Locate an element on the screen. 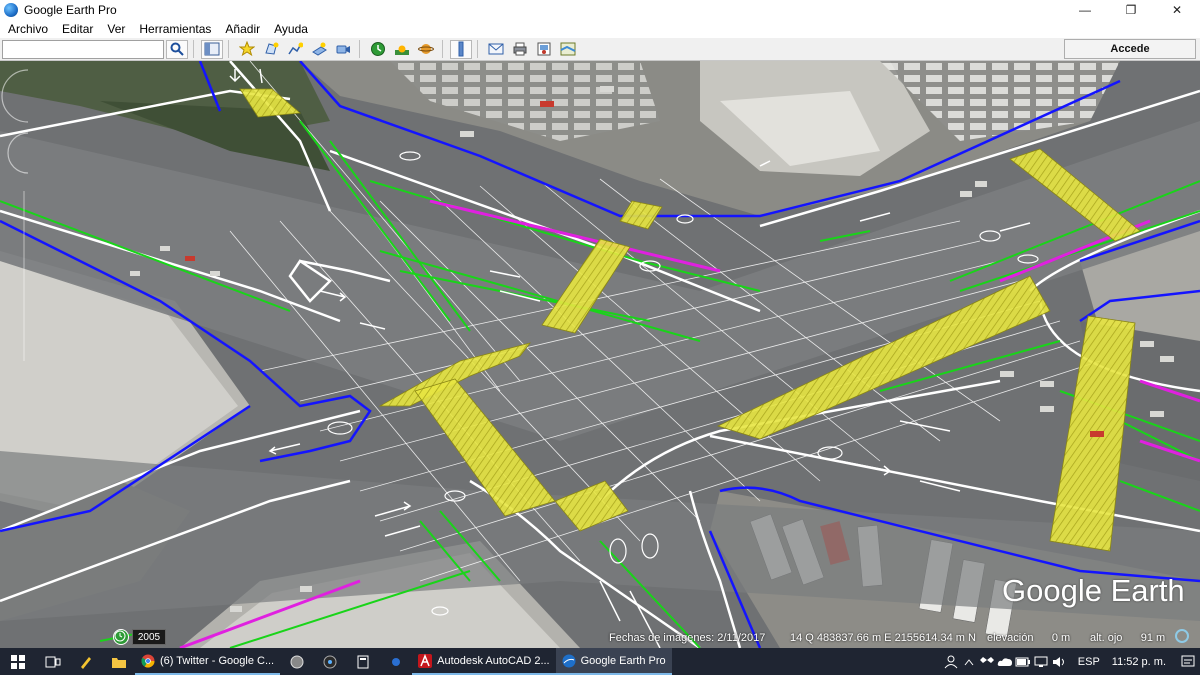 Image resolution: width=1200 pixels, height=675 pixels. email-button is located at coordinates (496, 49).